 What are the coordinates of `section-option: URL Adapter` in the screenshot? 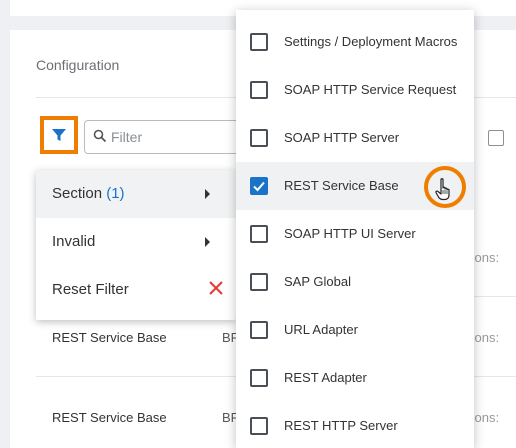 It's located at (355, 330).